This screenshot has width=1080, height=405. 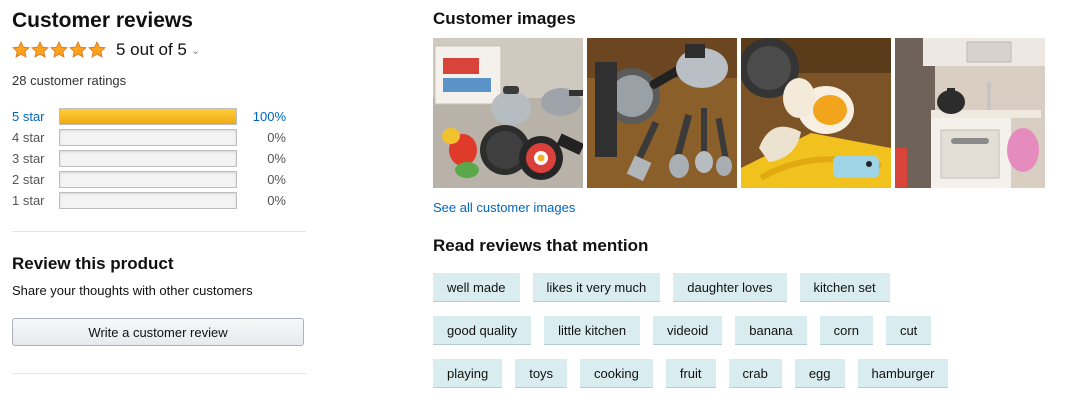 I want to click on histogram-label: 4 star, so click(x=28, y=137).